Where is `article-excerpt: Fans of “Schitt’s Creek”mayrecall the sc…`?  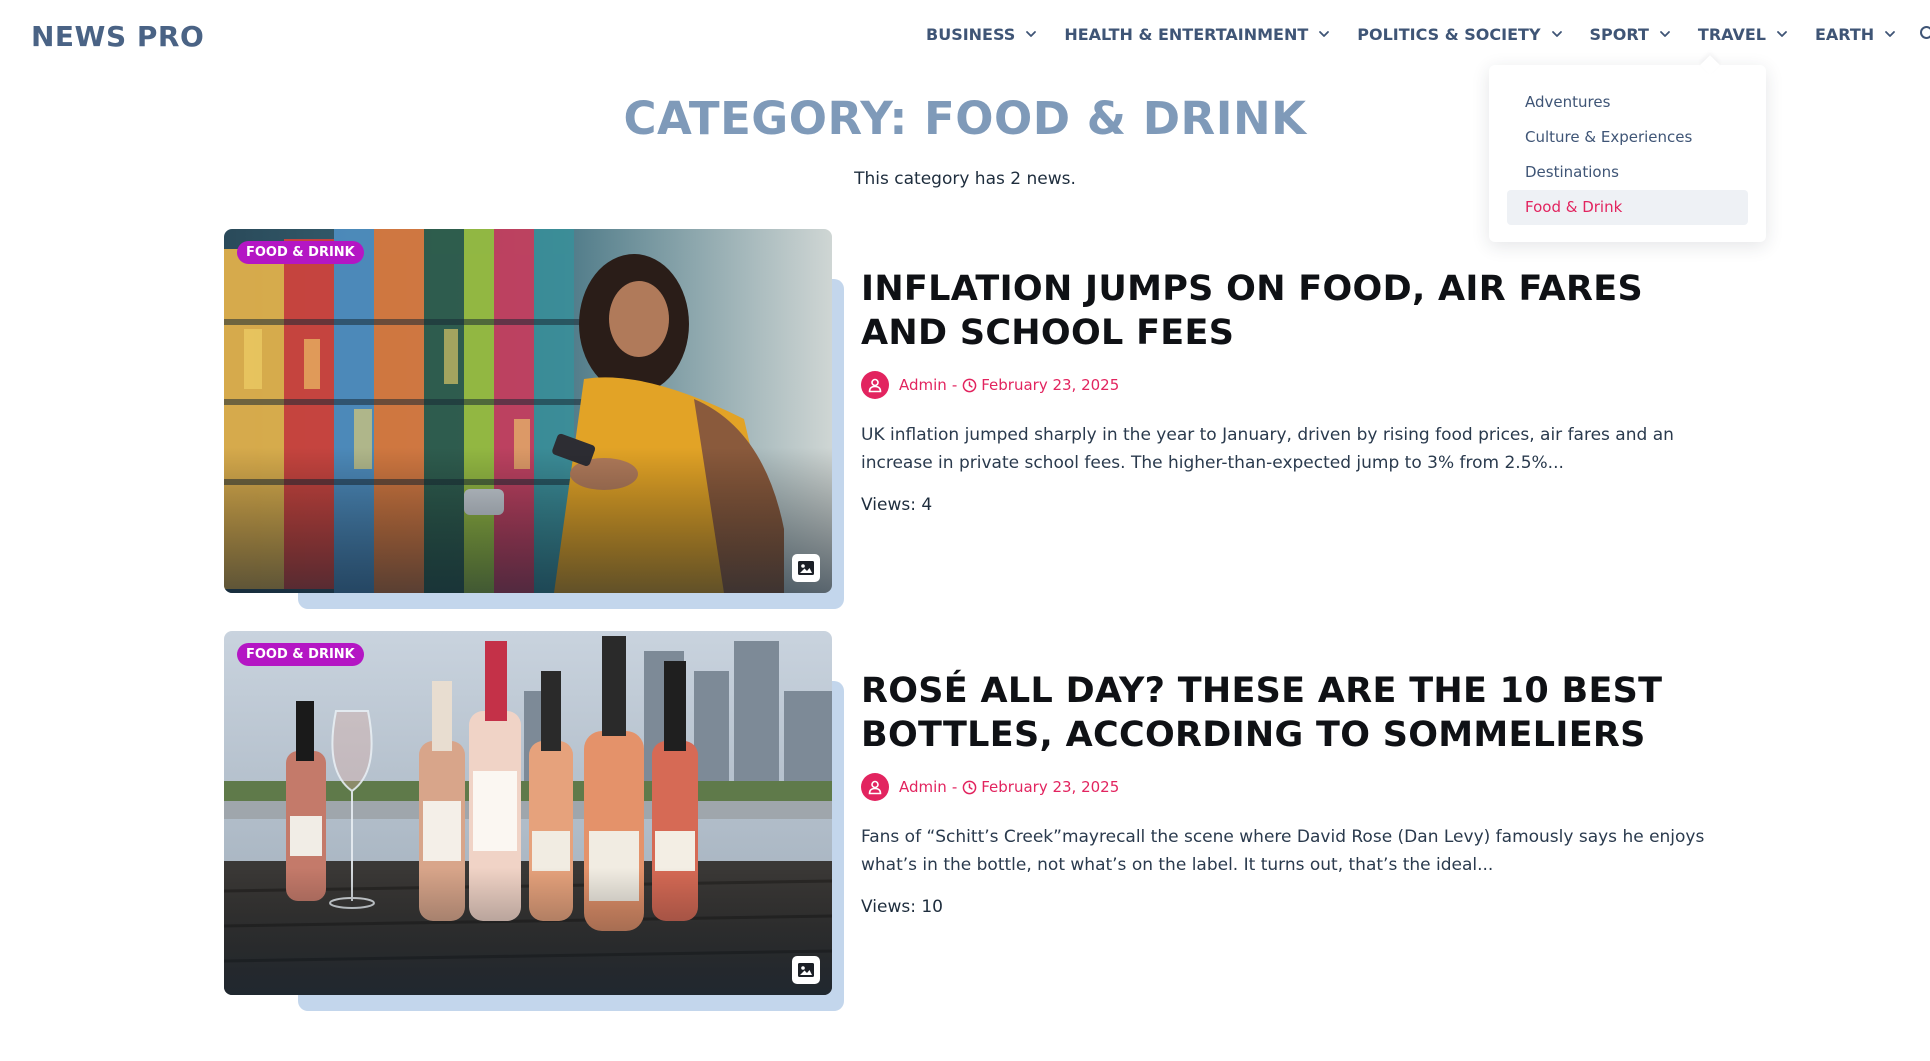 article-excerpt: Fans of “Schitt’s Creek”mayrecall the sc… is located at coordinates (1283, 851).